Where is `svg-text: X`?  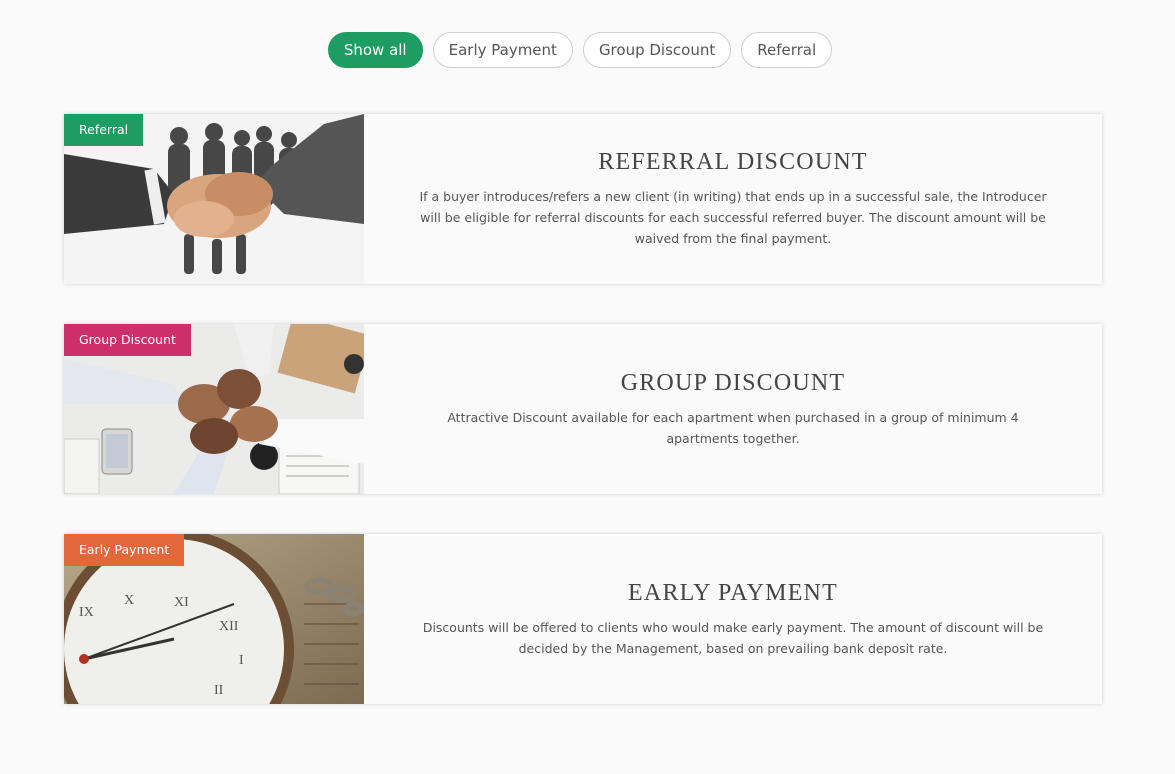 svg-text: X is located at coordinates (129, 600).